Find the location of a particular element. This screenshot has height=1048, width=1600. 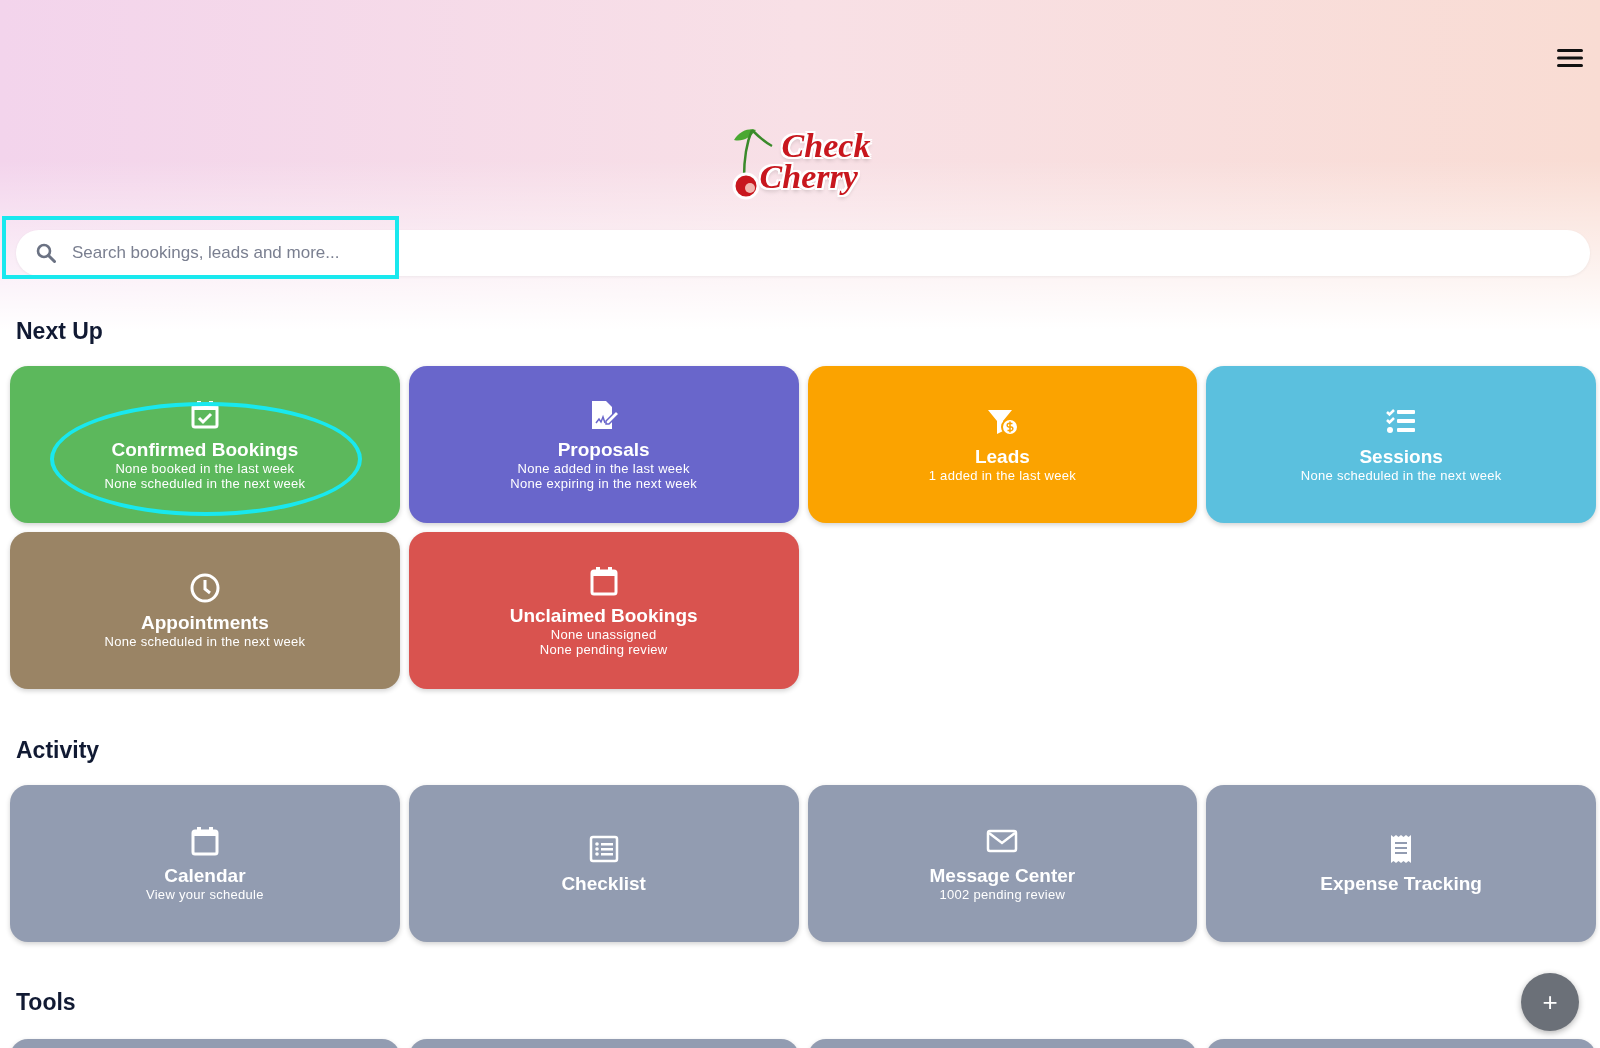

dashboard-card: Proposals None added in the last week None expiring in the next week is located at coordinates (603, 444).